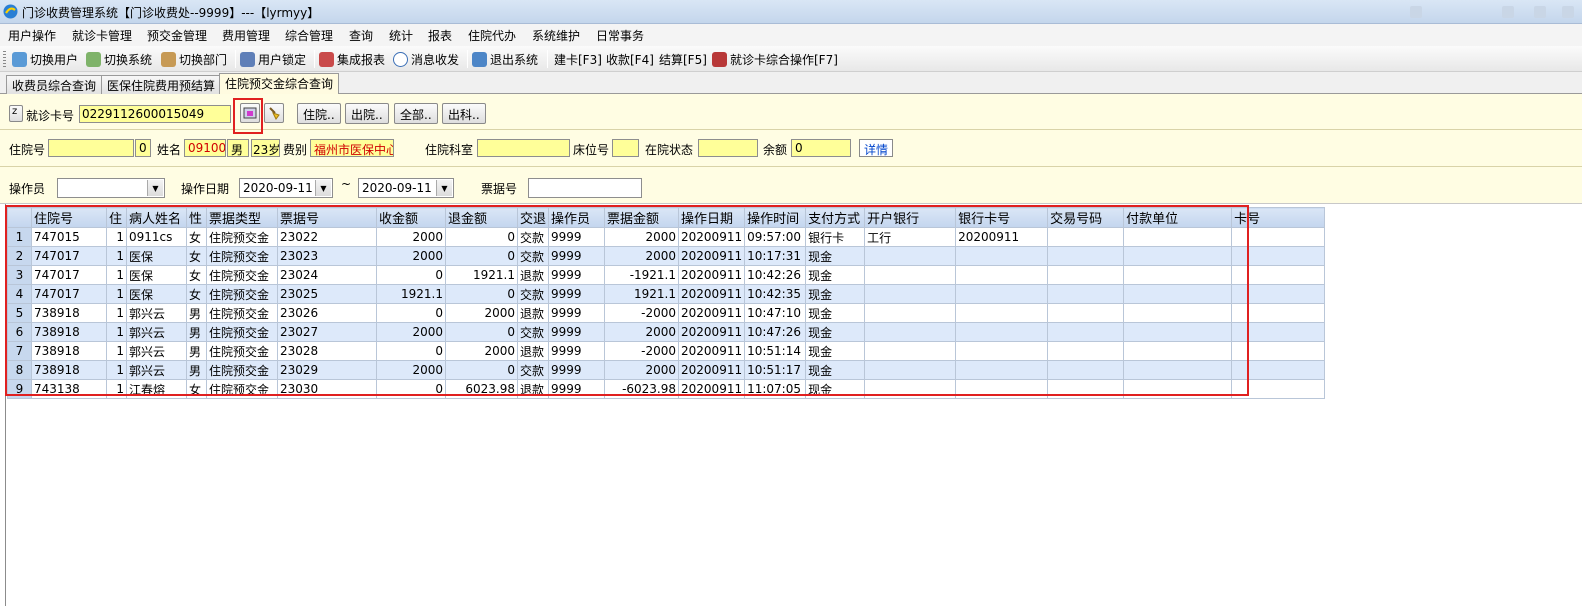 This screenshot has width=1582, height=606. What do you see at coordinates (1178, 217) in the screenshot?
I see `column-header: 付款单位` at bounding box center [1178, 217].